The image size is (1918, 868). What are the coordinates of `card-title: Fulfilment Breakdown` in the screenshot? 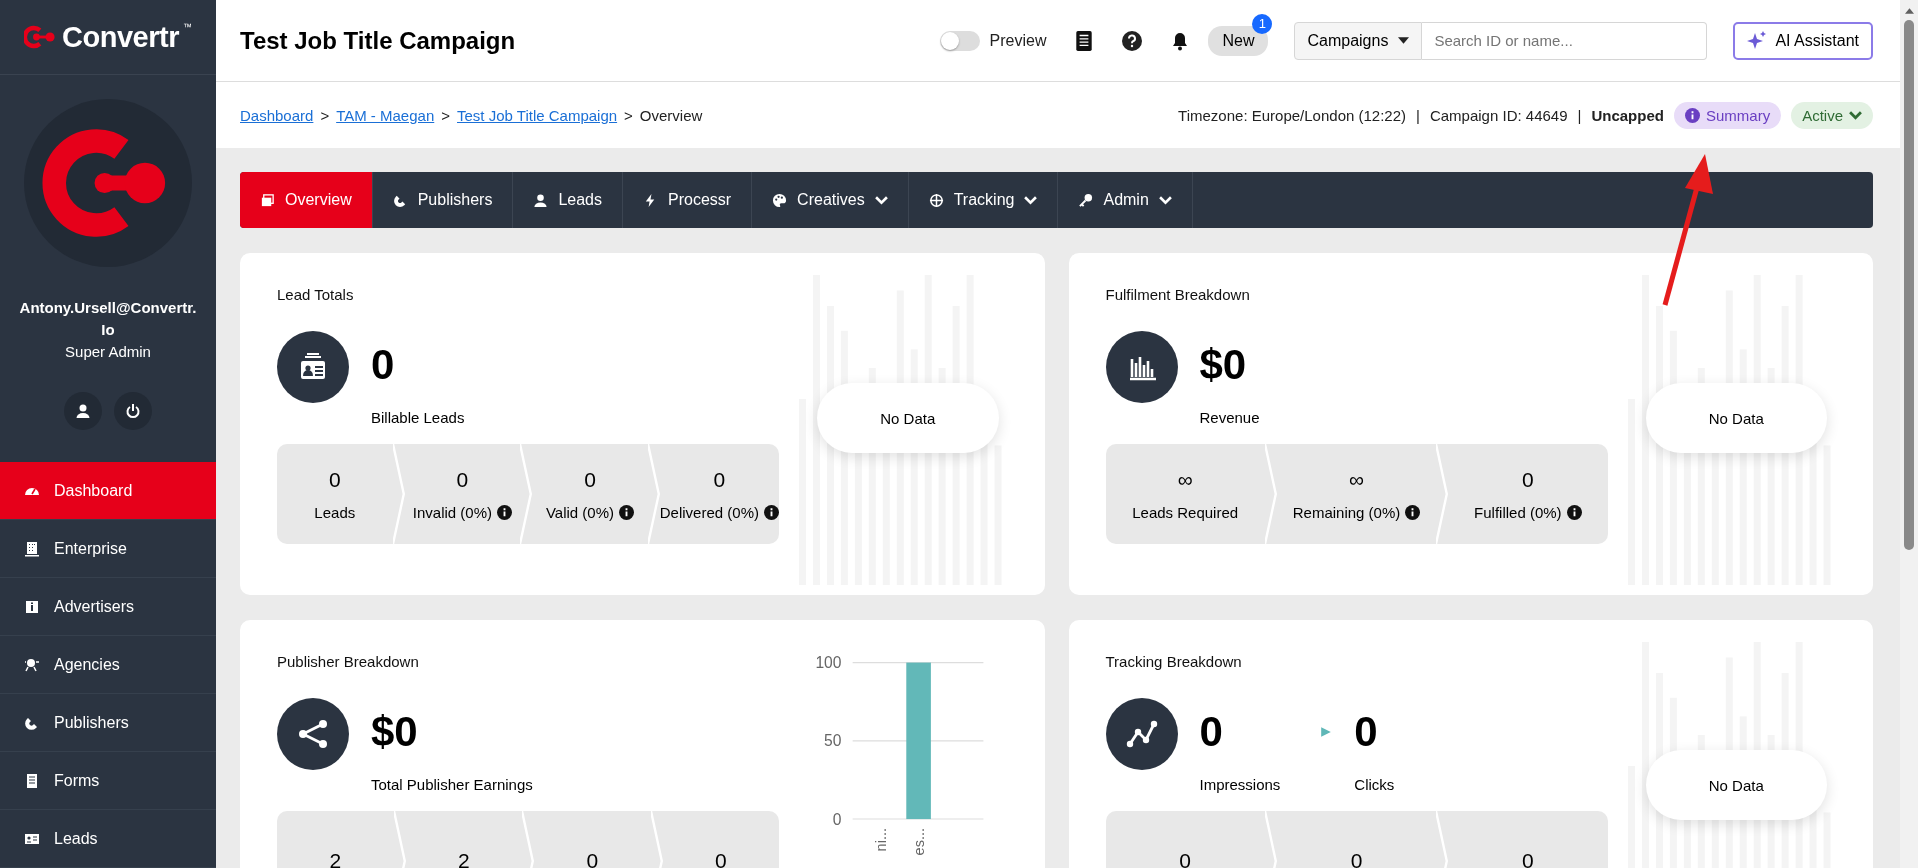 It's located at (1178, 294).